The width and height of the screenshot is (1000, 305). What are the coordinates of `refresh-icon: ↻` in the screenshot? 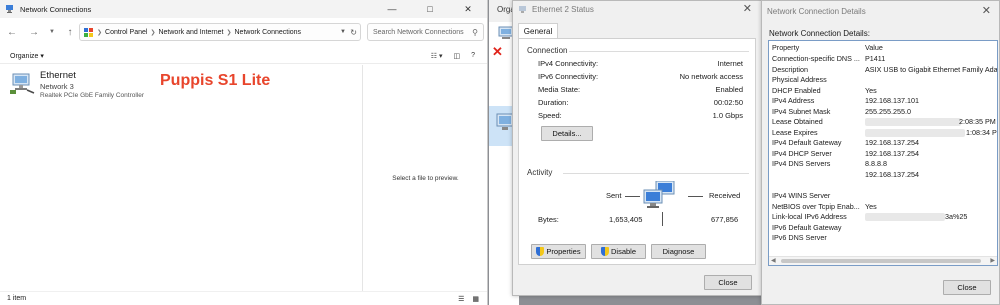 It's located at (353, 32).